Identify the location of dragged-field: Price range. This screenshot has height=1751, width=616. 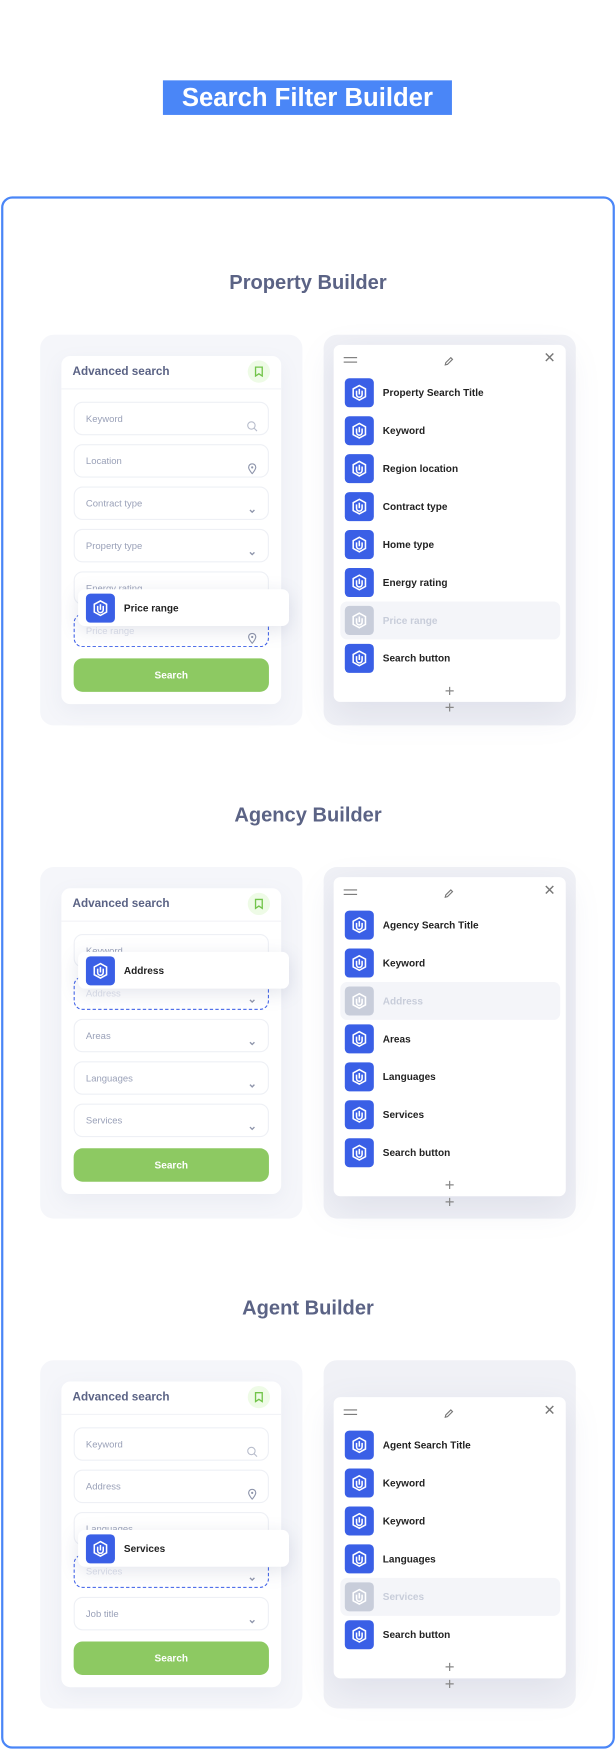
(184, 608).